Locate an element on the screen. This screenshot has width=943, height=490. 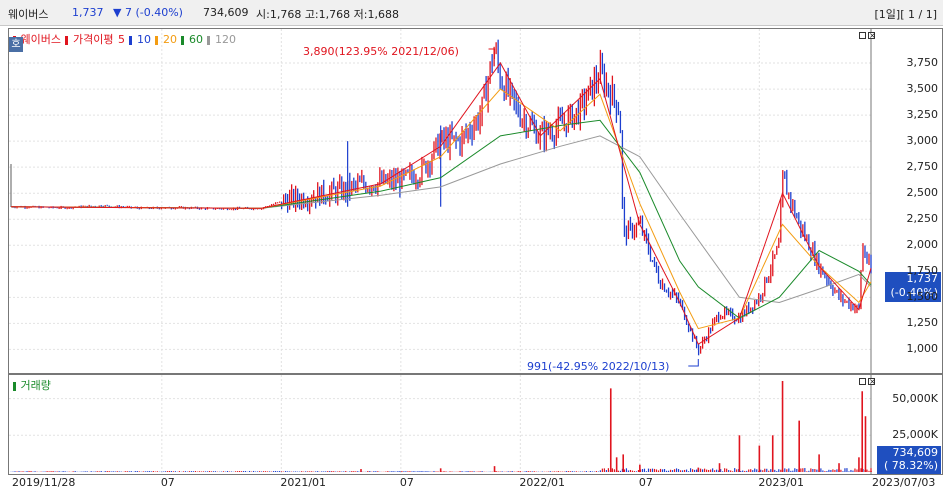
volume-close-icon: × is located at coordinates (872, 382).